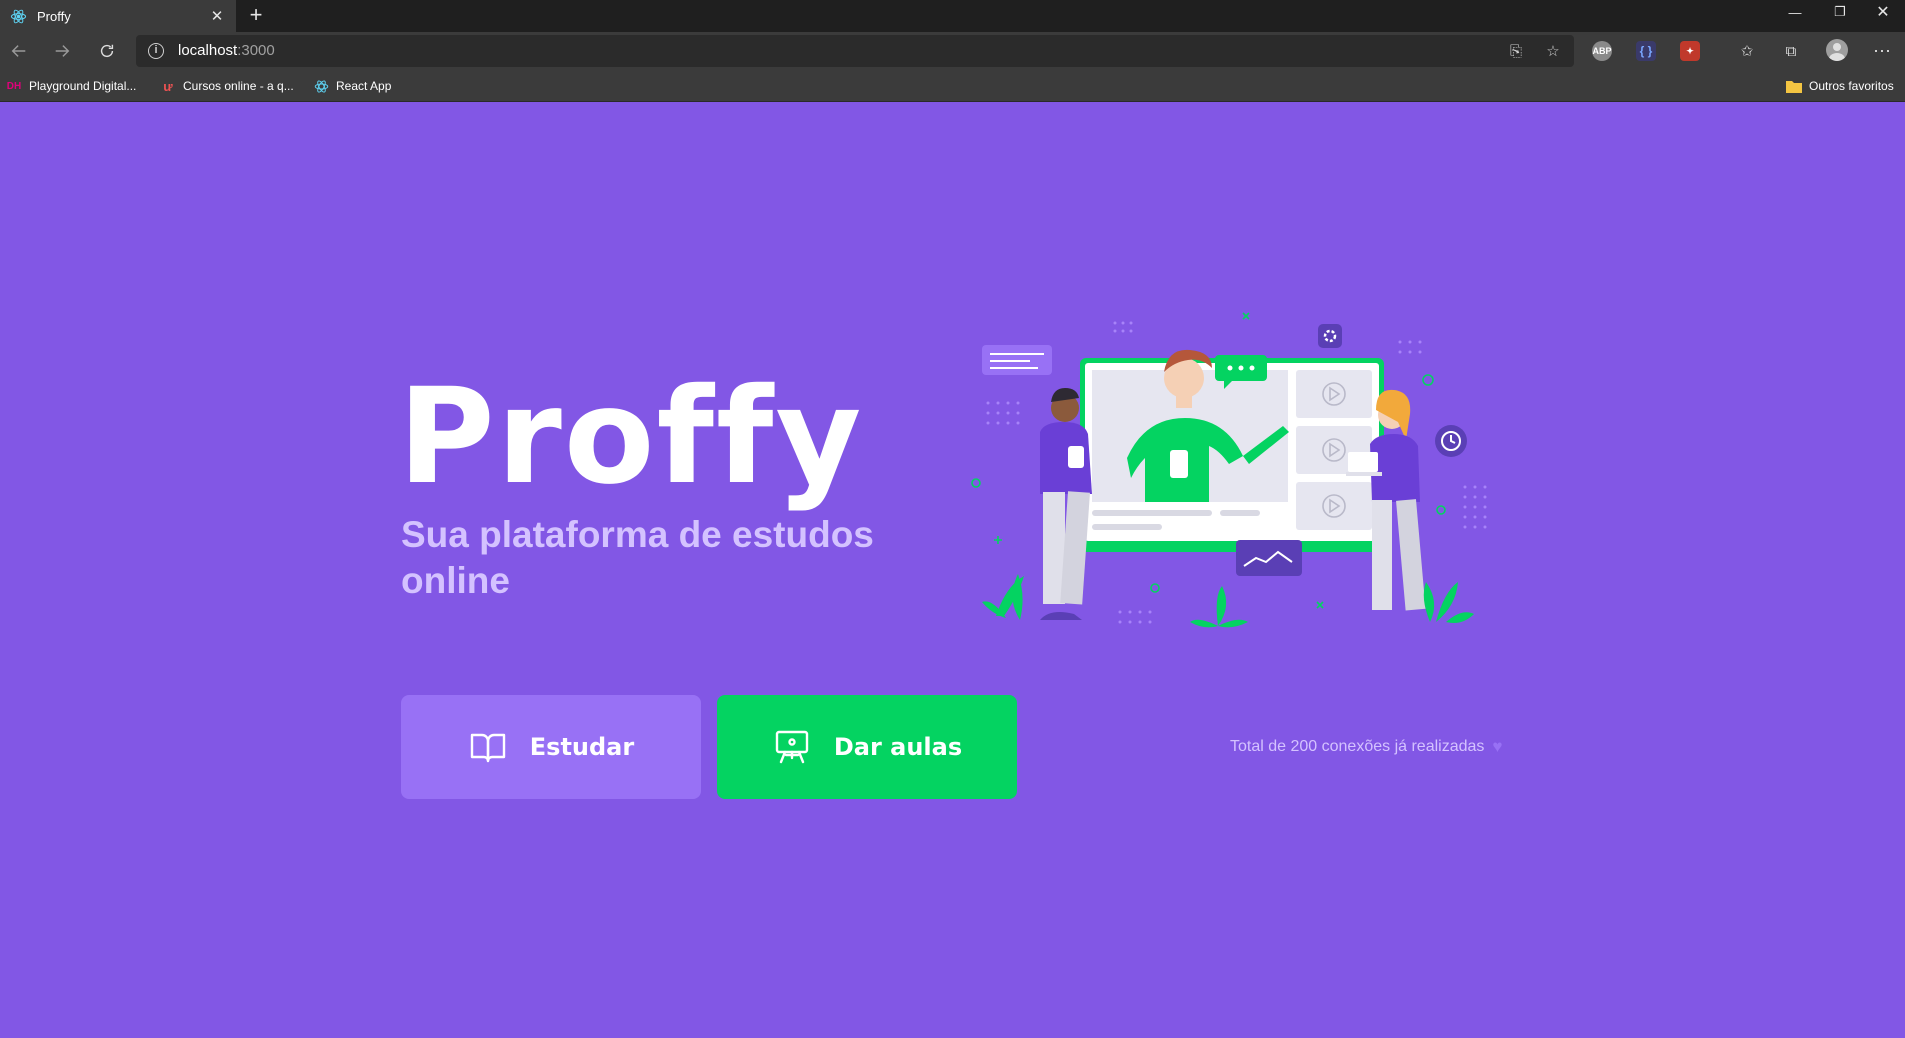 This screenshot has height=1038, width=1905. I want to click on landing-illustration, so click(1229, 470).